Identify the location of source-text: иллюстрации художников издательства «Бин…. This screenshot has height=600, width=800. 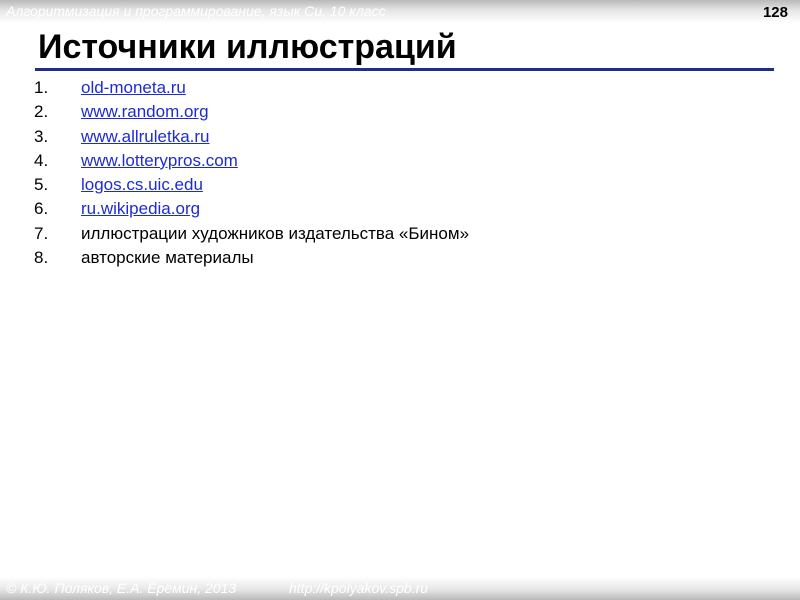
(275, 233).